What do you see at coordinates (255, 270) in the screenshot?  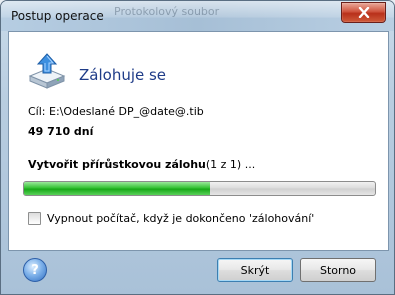 I see `hide-button: Skrýt` at bounding box center [255, 270].